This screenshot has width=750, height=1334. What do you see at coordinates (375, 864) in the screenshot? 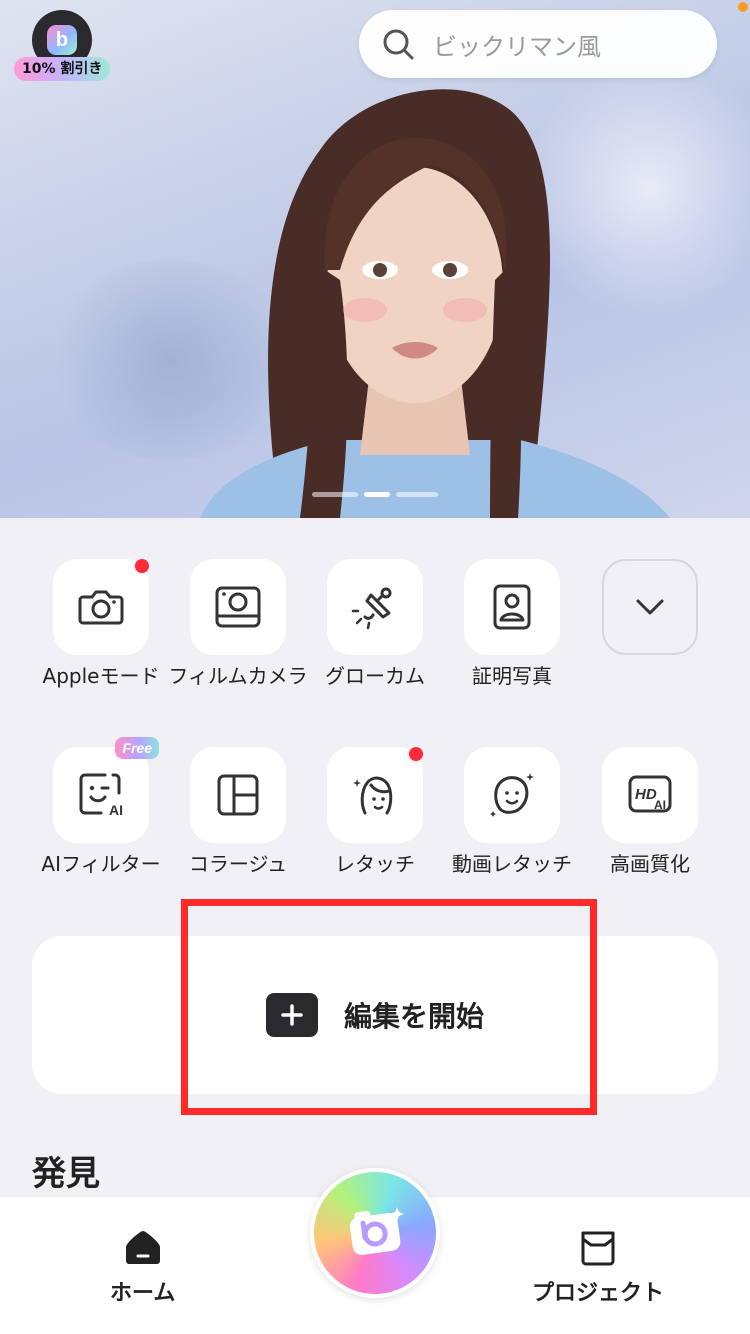
I see `tool-label: レタッチ` at bounding box center [375, 864].